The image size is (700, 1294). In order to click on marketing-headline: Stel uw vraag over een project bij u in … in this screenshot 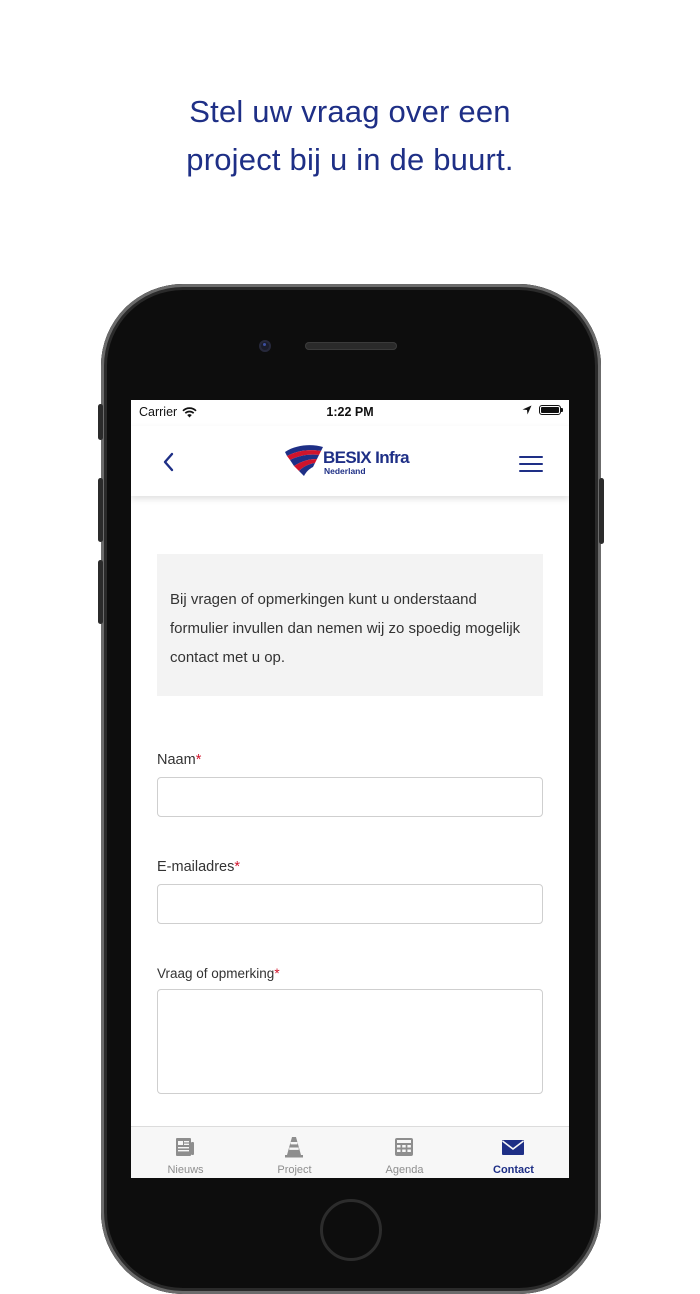, I will do `click(350, 136)`.